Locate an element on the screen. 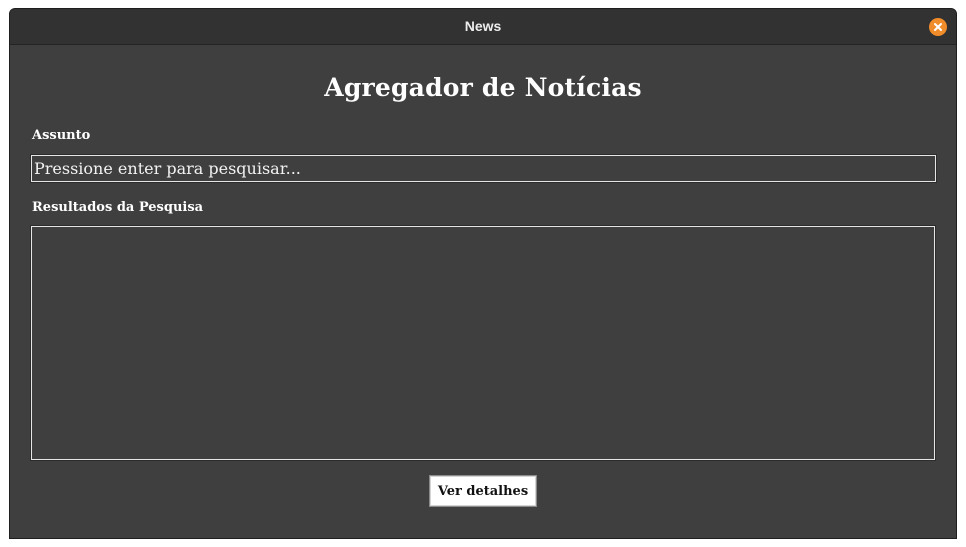  close-icon is located at coordinates (938, 27).